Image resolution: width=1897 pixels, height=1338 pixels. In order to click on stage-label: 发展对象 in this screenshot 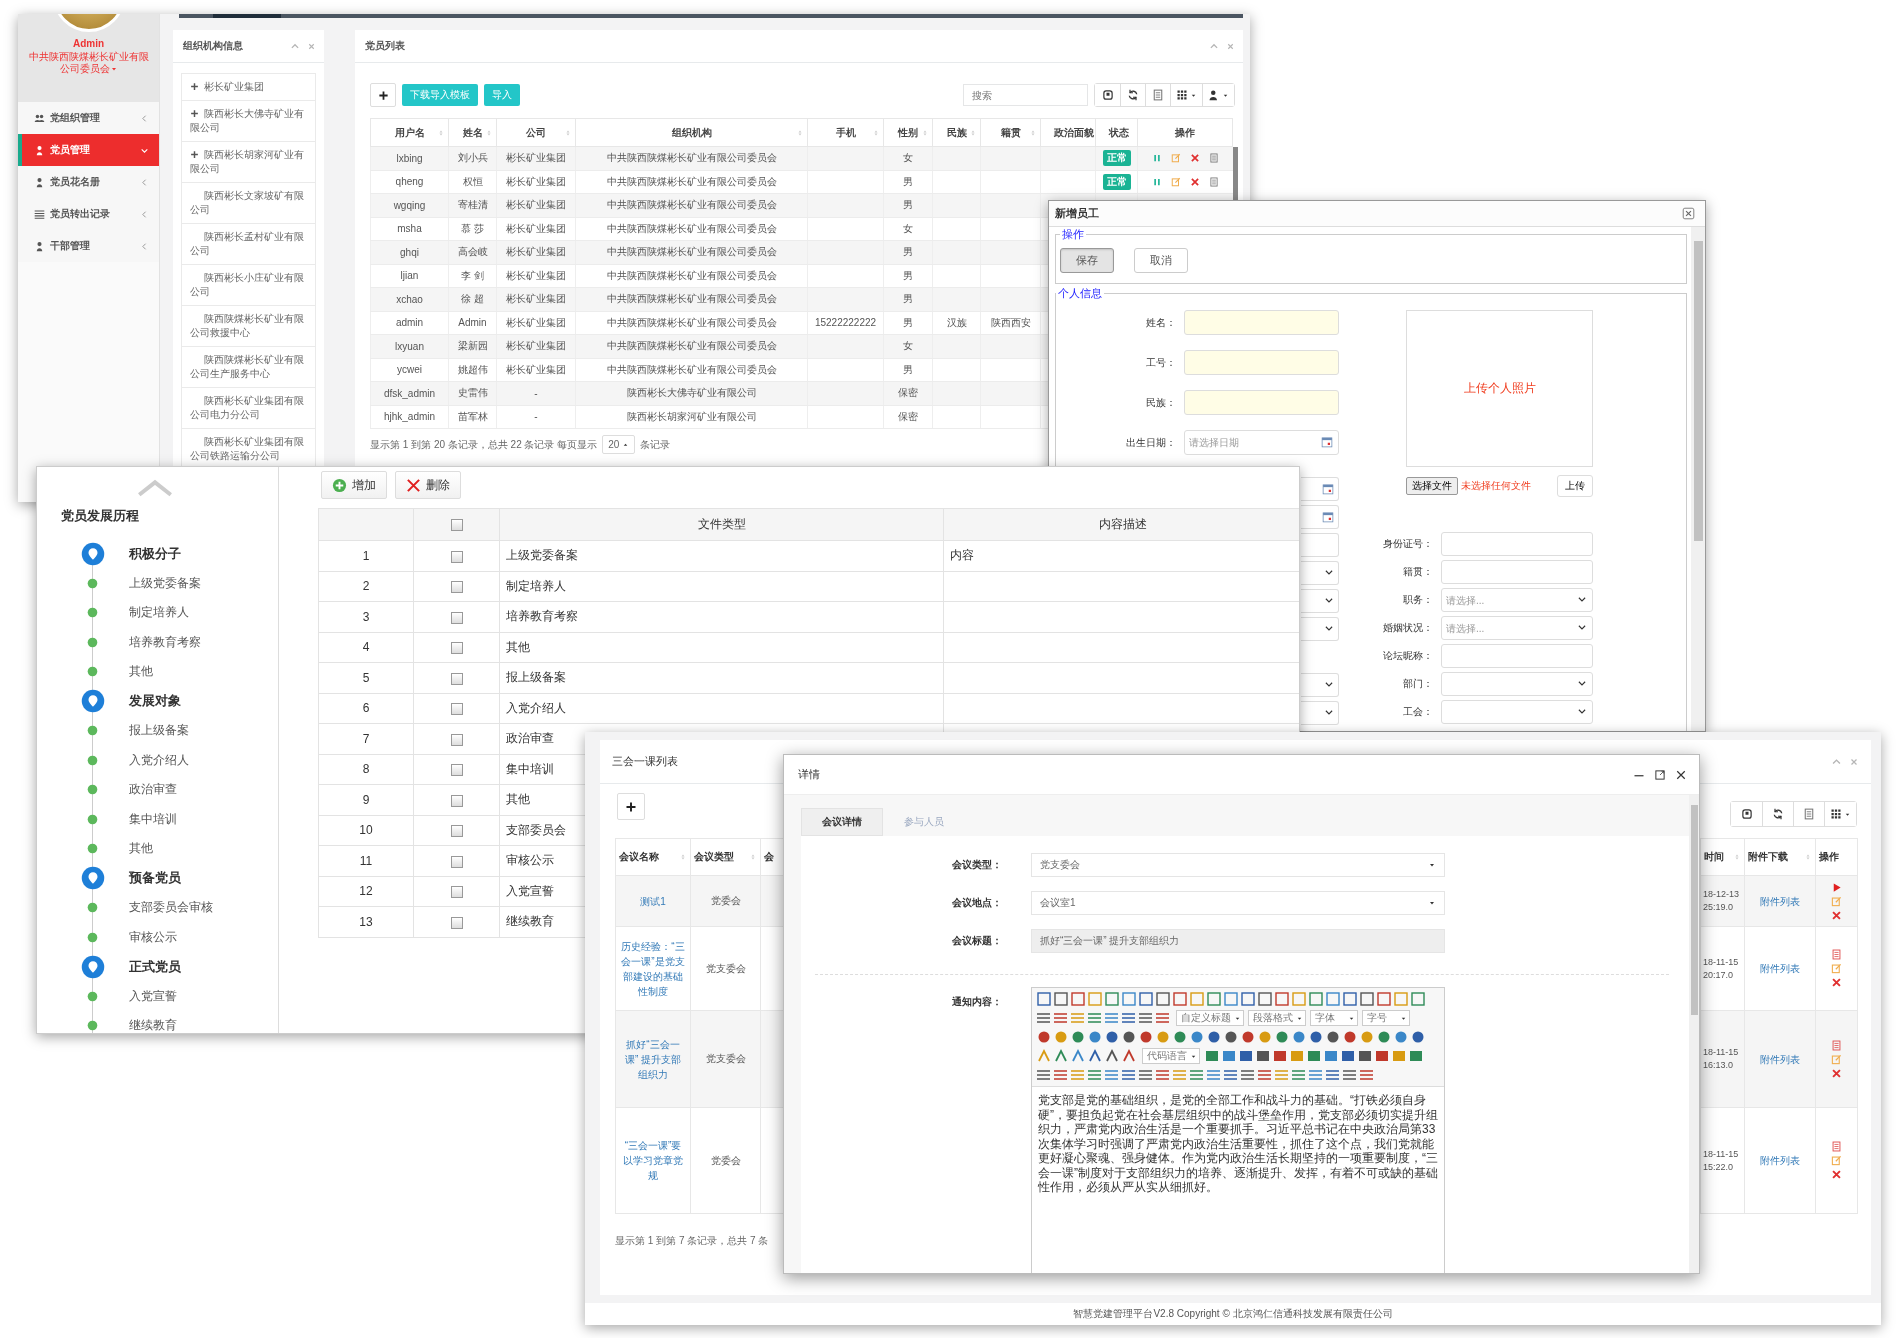, I will do `click(155, 701)`.